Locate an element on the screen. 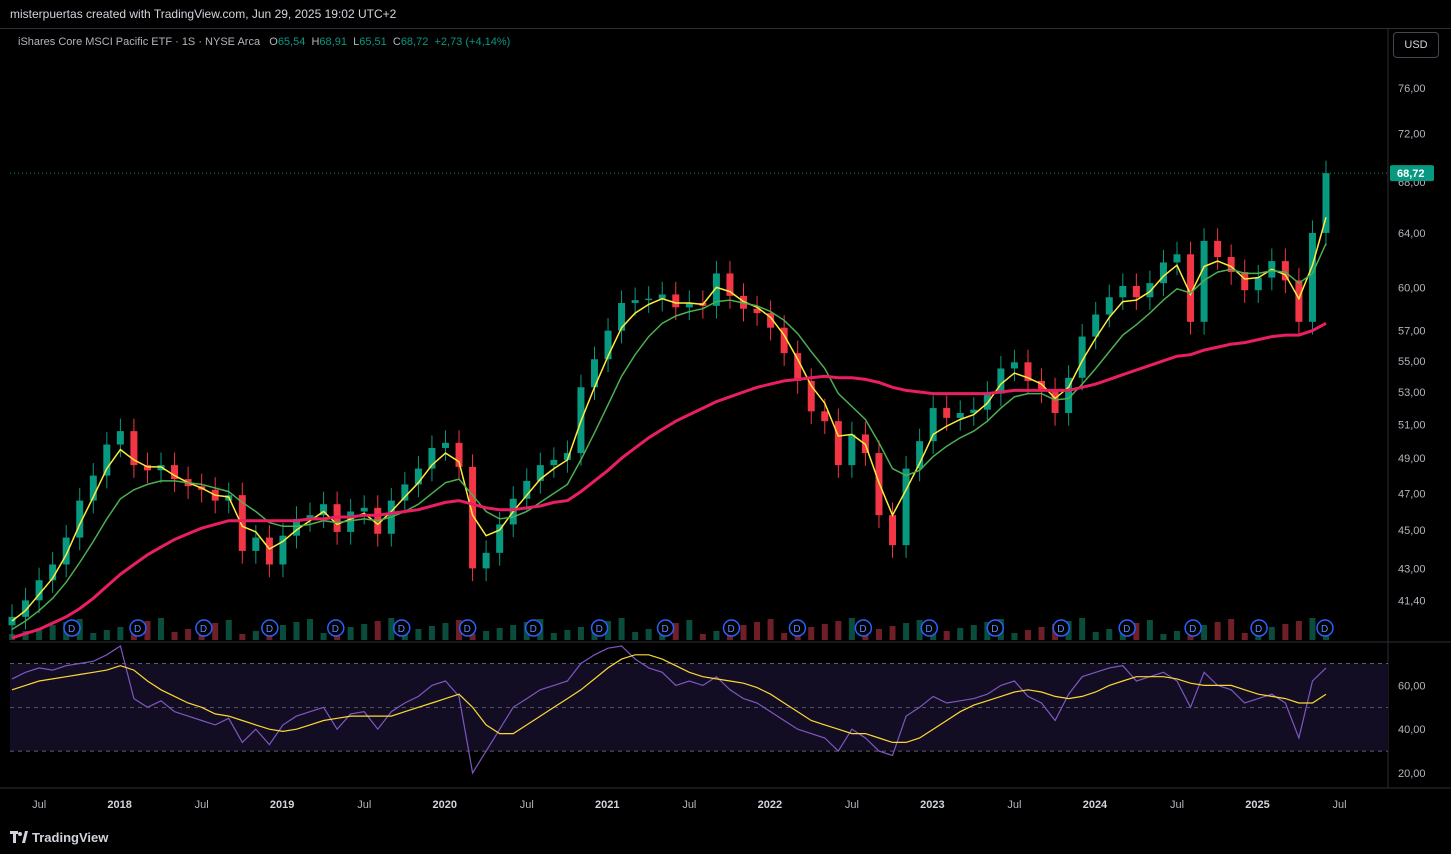 The image size is (1451, 854). close-label: C is located at coordinates (396, 42).